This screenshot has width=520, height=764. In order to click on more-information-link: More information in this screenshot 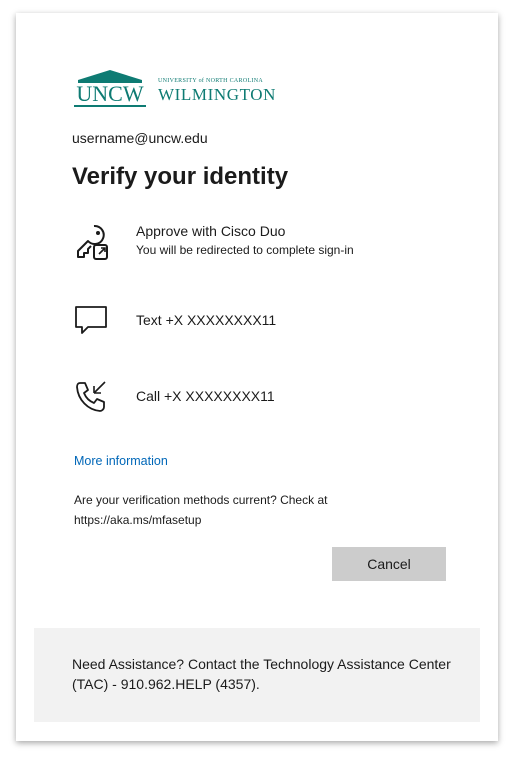, I will do `click(121, 461)`.